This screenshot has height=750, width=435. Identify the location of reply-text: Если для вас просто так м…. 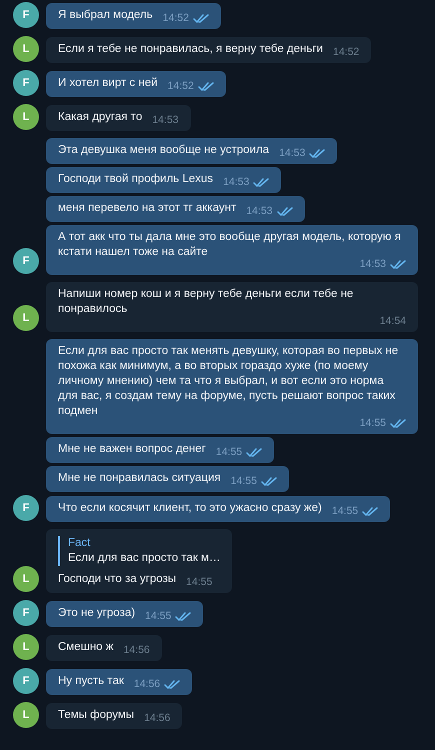
(144, 558).